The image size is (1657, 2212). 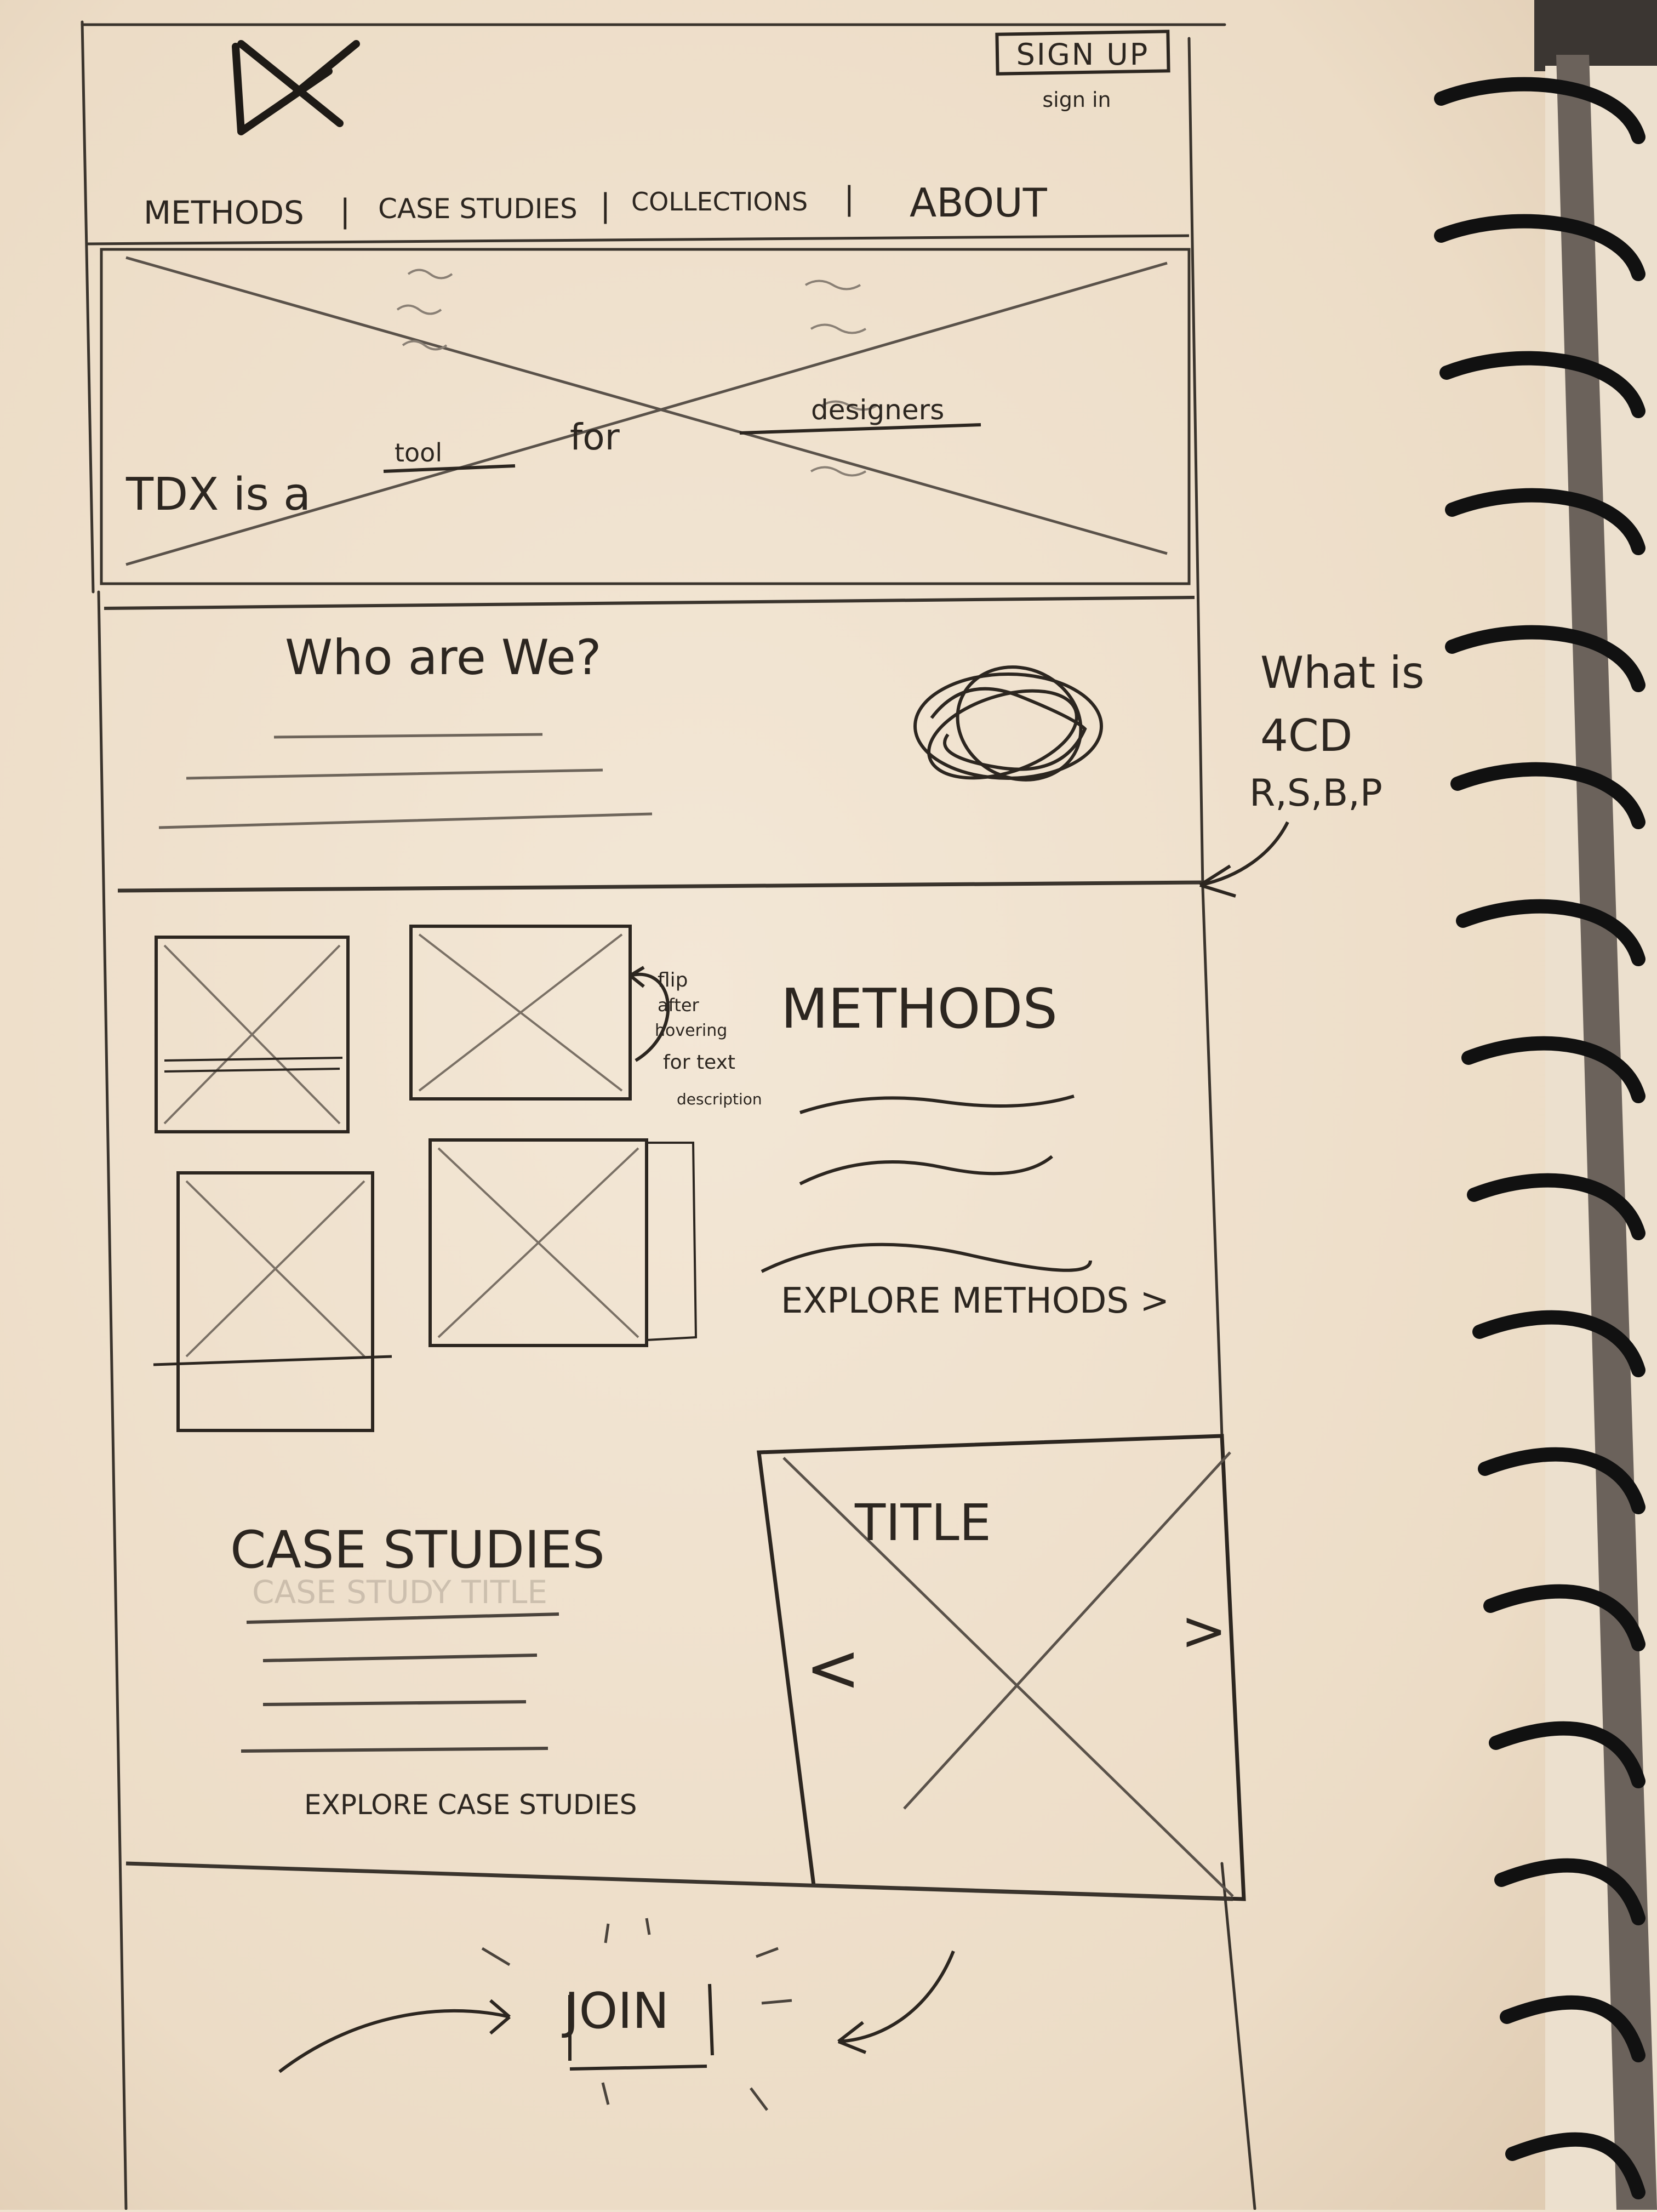 I want to click on nav-item-case-studies: CASE STUDIES, so click(x=478, y=209).